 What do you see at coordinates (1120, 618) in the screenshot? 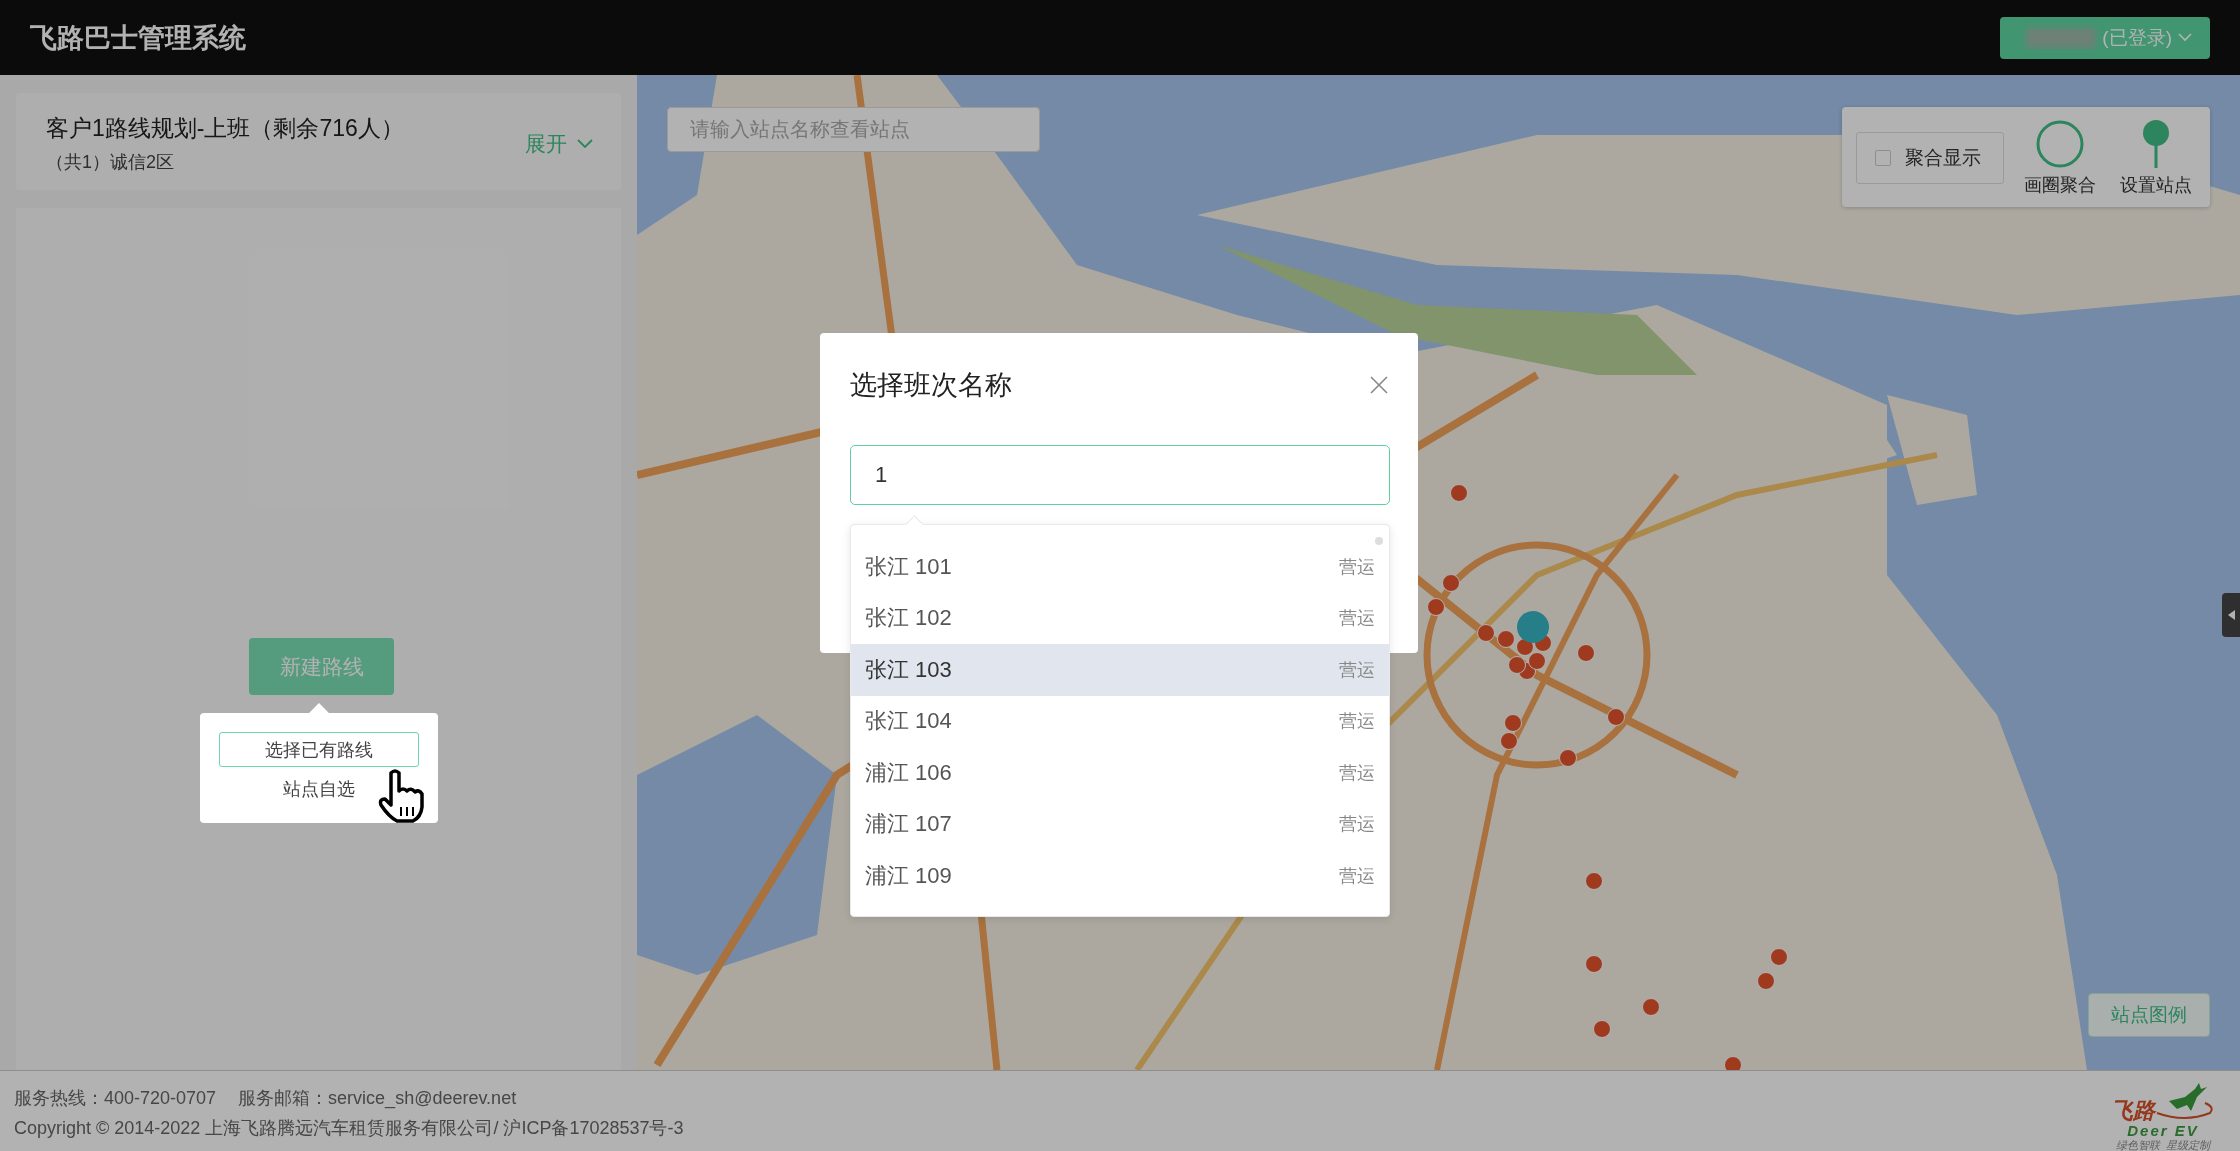
I see `dropdown-option: 张江 102 营运` at bounding box center [1120, 618].